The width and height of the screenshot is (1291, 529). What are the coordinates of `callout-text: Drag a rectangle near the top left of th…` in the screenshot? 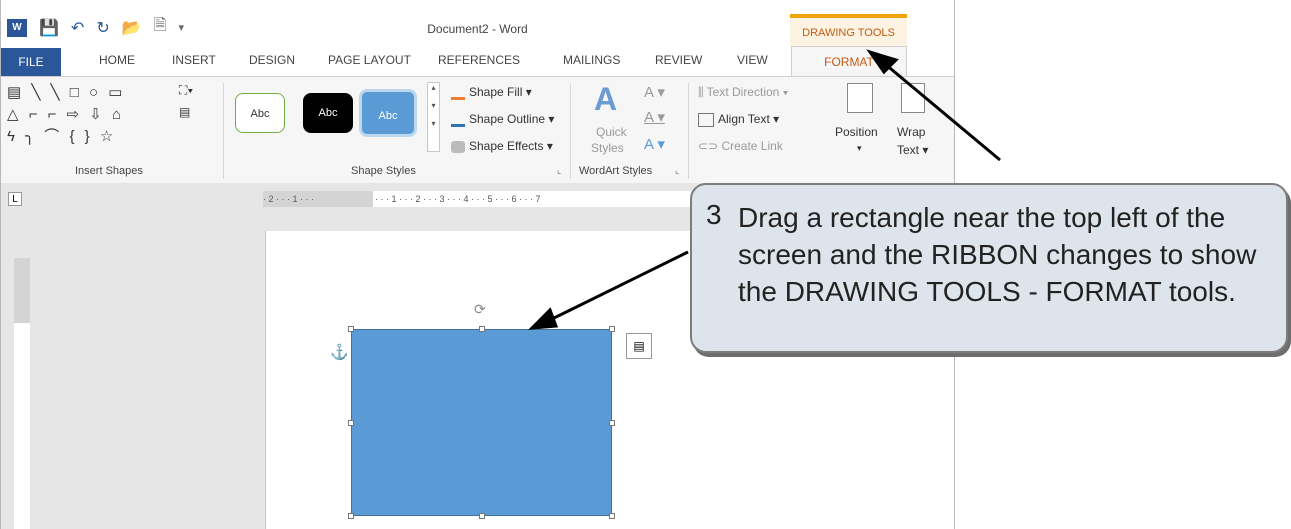 It's located at (997, 254).